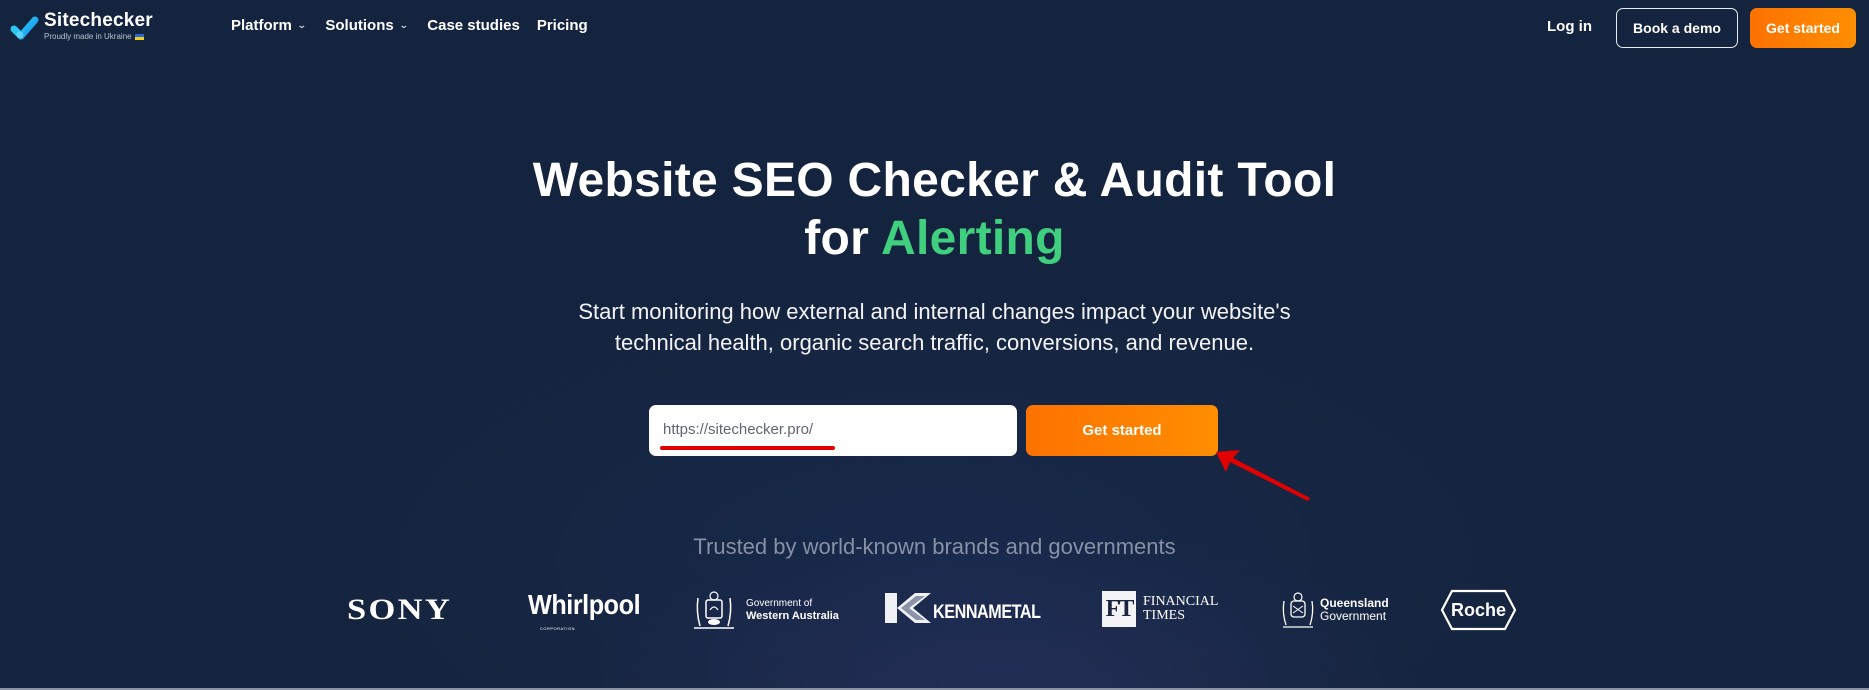 The width and height of the screenshot is (1869, 690). I want to click on whirlpool-sub: CORPORATION, so click(557, 628).